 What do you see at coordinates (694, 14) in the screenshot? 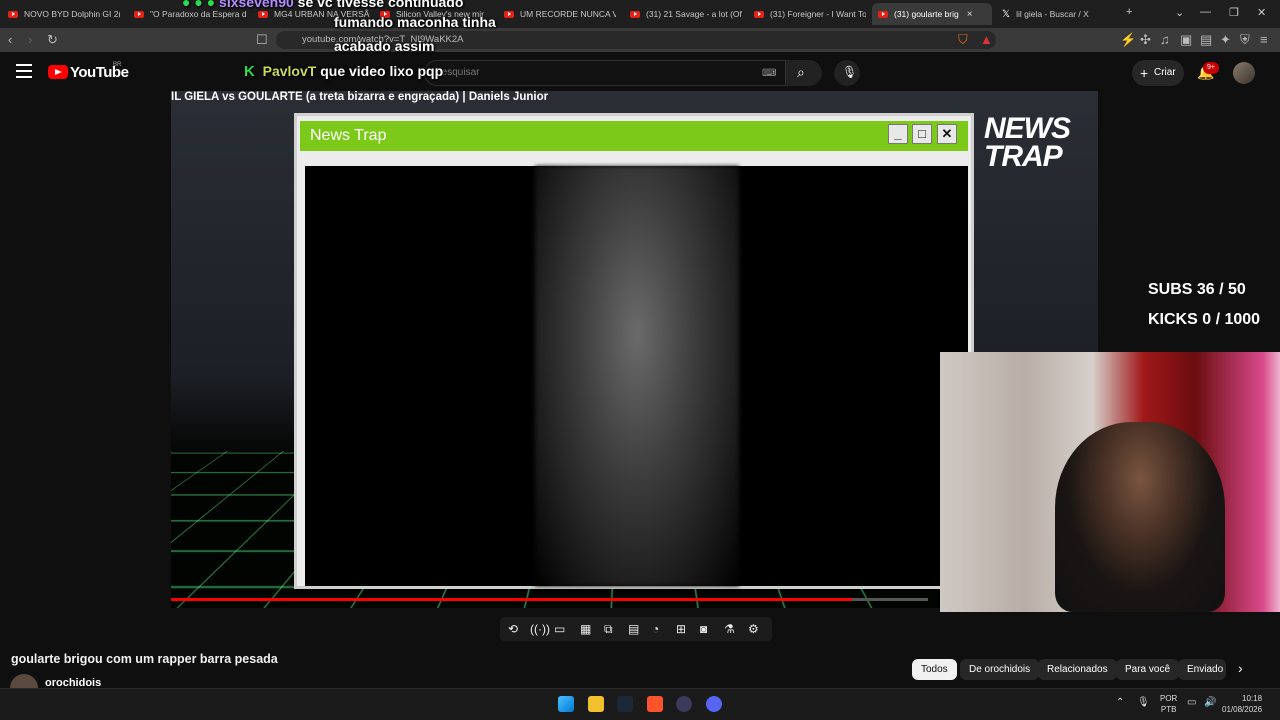
I see `tab-label: (31) 21 Savage - a lot (Of` at bounding box center [694, 14].